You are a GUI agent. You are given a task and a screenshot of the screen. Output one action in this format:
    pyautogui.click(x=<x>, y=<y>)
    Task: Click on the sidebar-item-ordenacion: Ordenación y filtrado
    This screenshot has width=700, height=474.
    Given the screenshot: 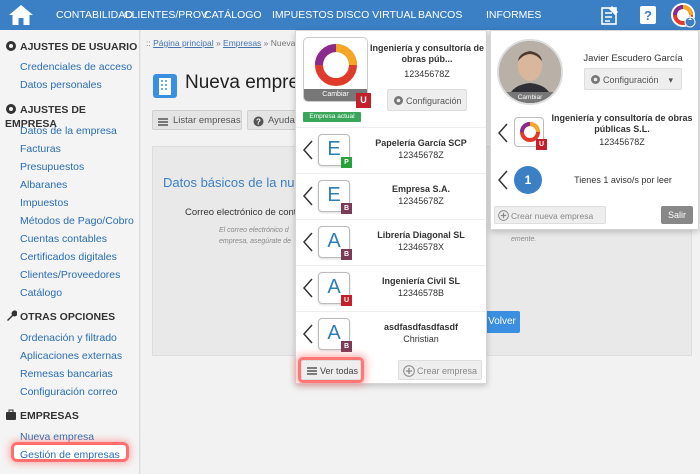 What is the action you would take?
    pyautogui.click(x=68, y=338)
    